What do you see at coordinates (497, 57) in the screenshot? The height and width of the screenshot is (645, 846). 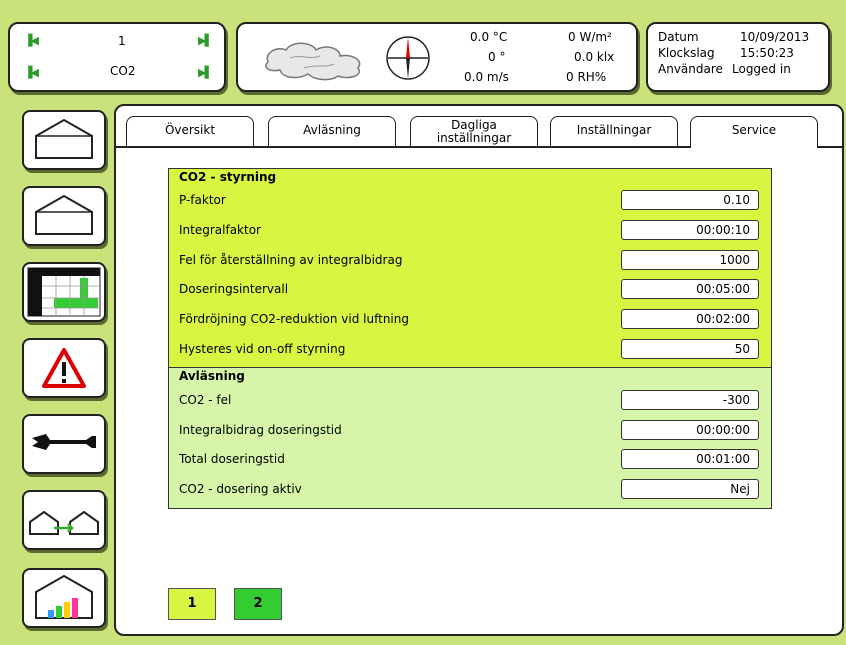 I see `angle-value: 0 °` at bounding box center [497, 57].